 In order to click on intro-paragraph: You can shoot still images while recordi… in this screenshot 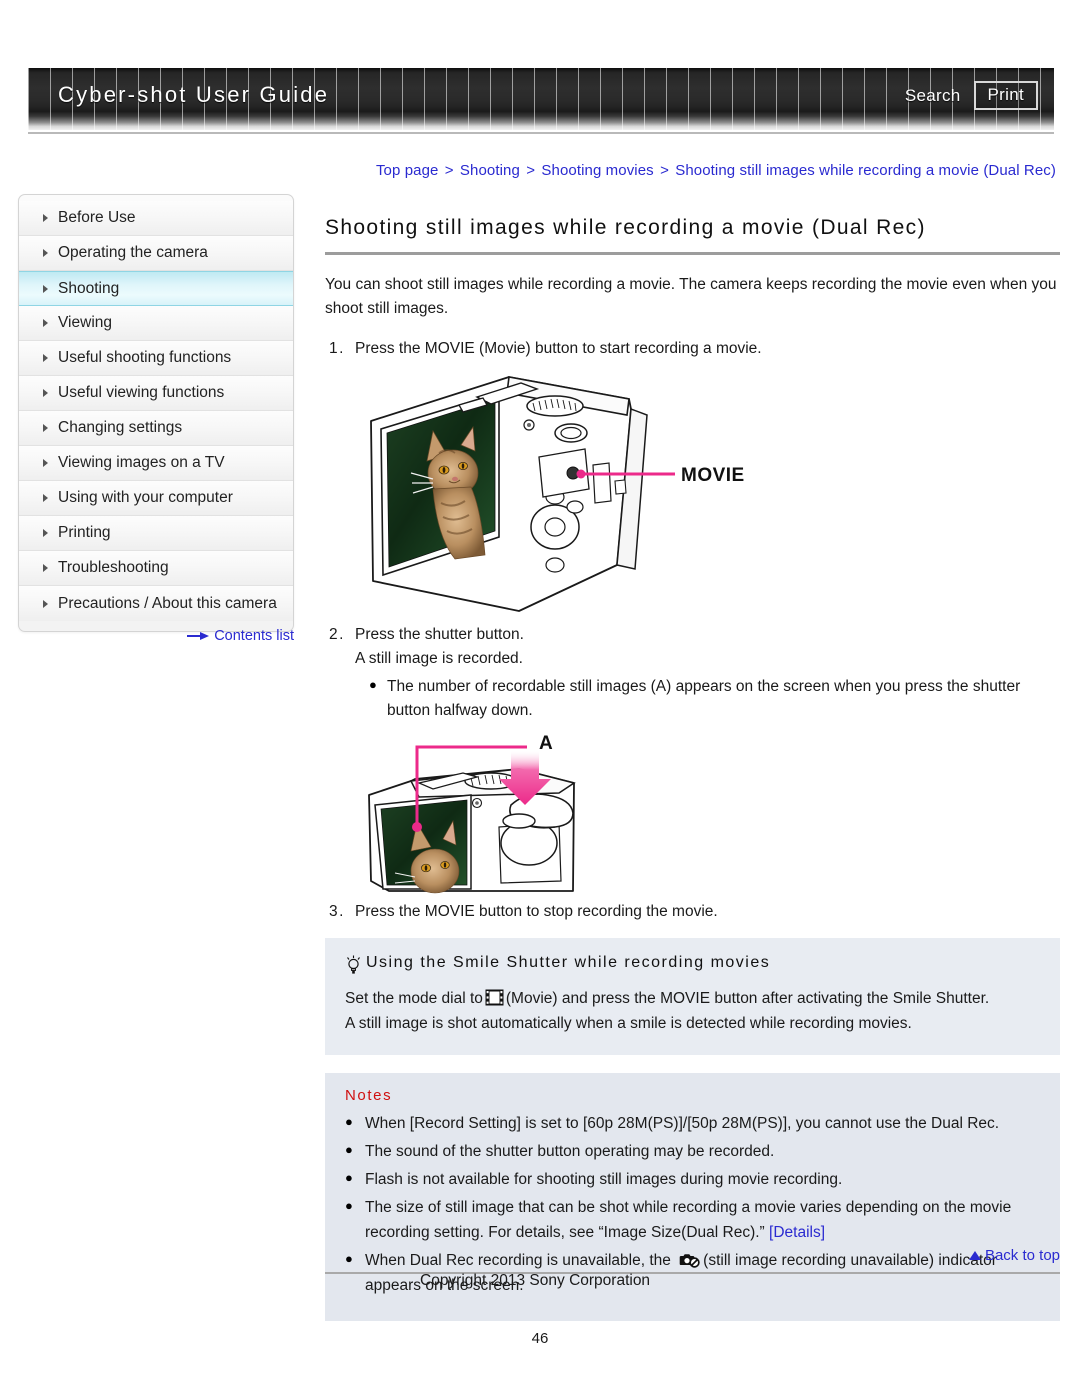, I will do `click(691, 297)`.